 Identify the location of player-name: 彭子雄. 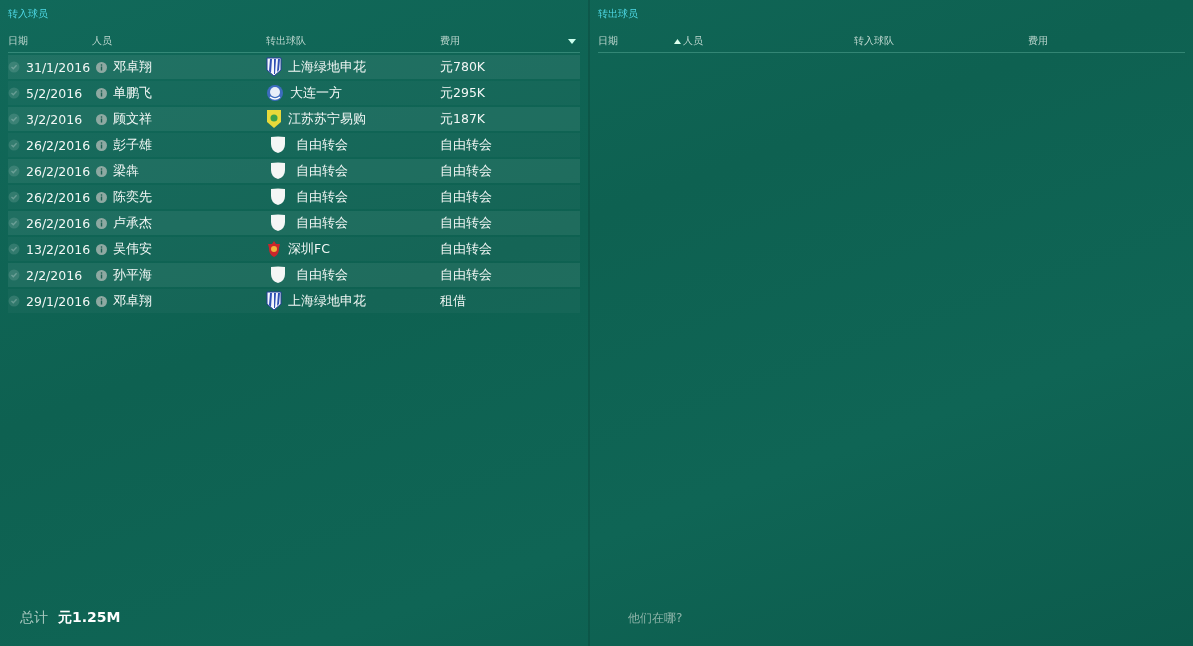
(132, 145).